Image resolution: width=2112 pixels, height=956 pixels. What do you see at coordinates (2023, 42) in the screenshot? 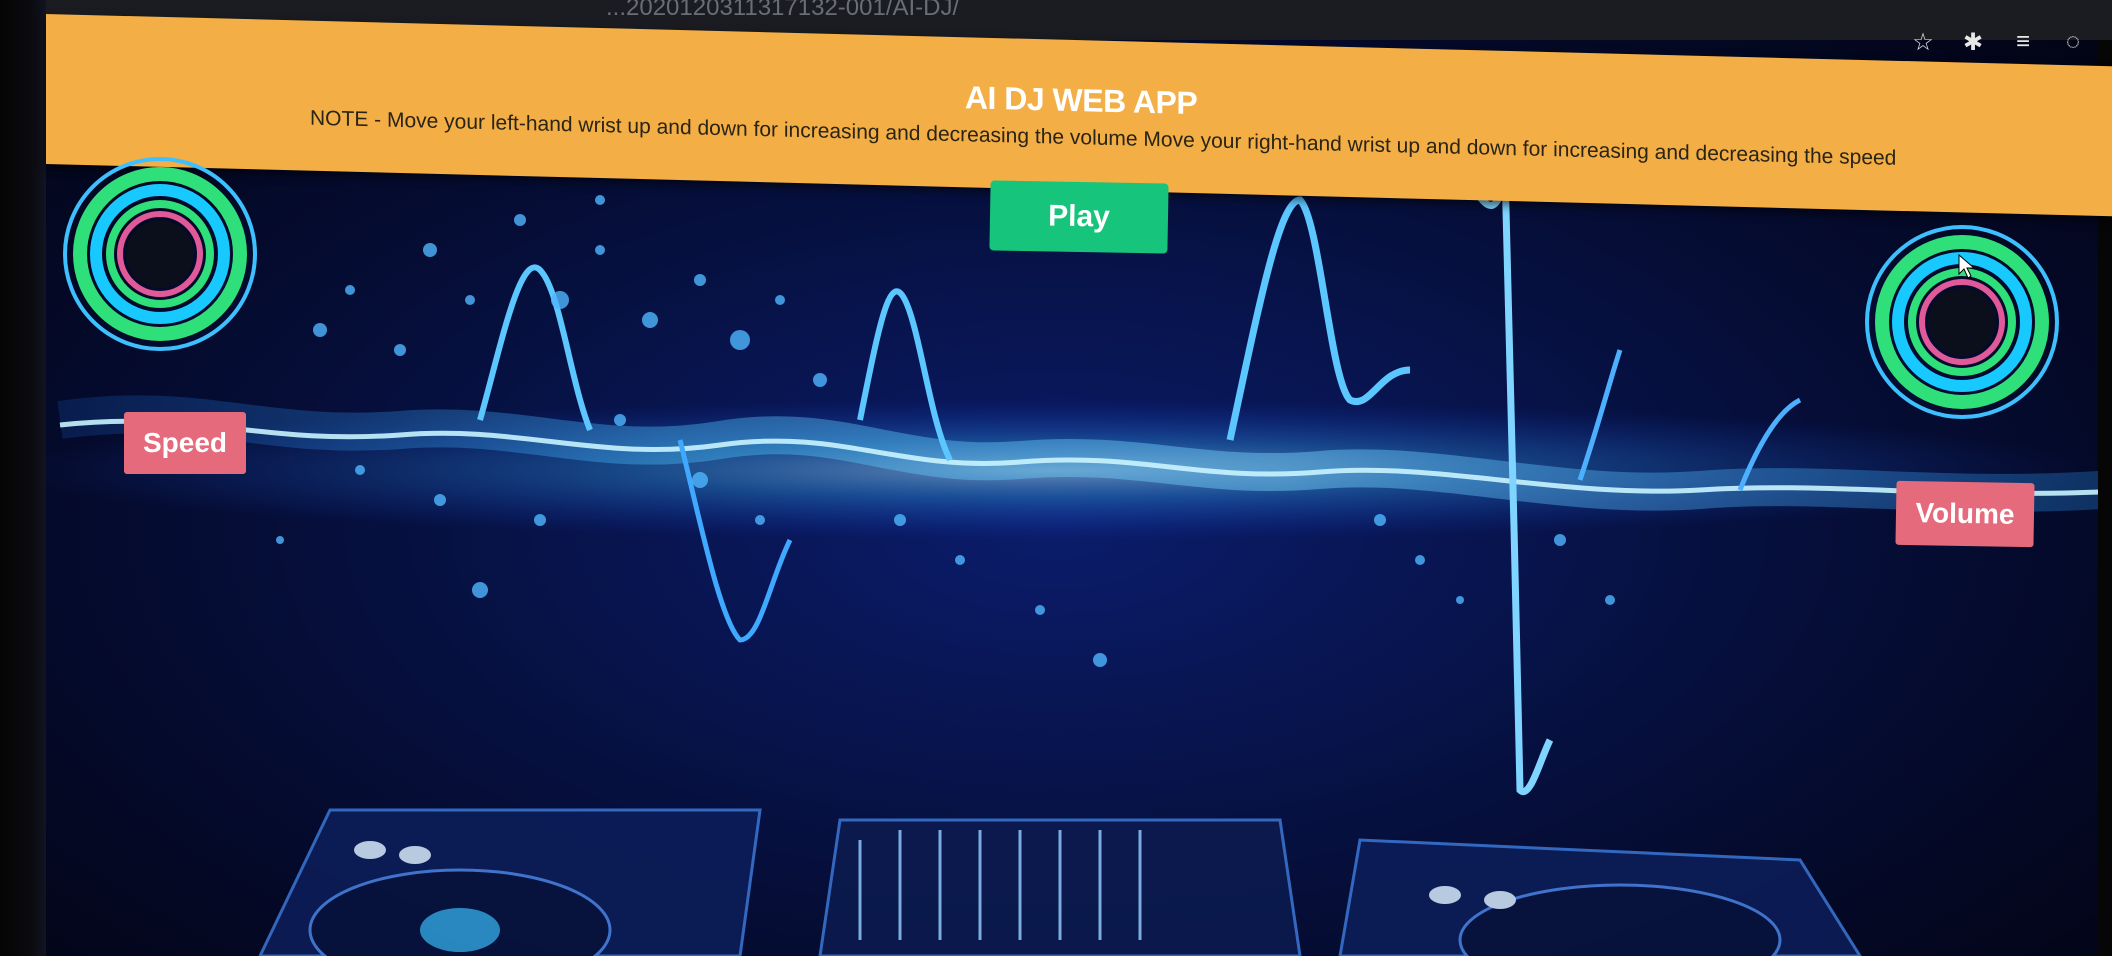
I see `playlist-icon: ≡` at bounding box center [2023, 42].